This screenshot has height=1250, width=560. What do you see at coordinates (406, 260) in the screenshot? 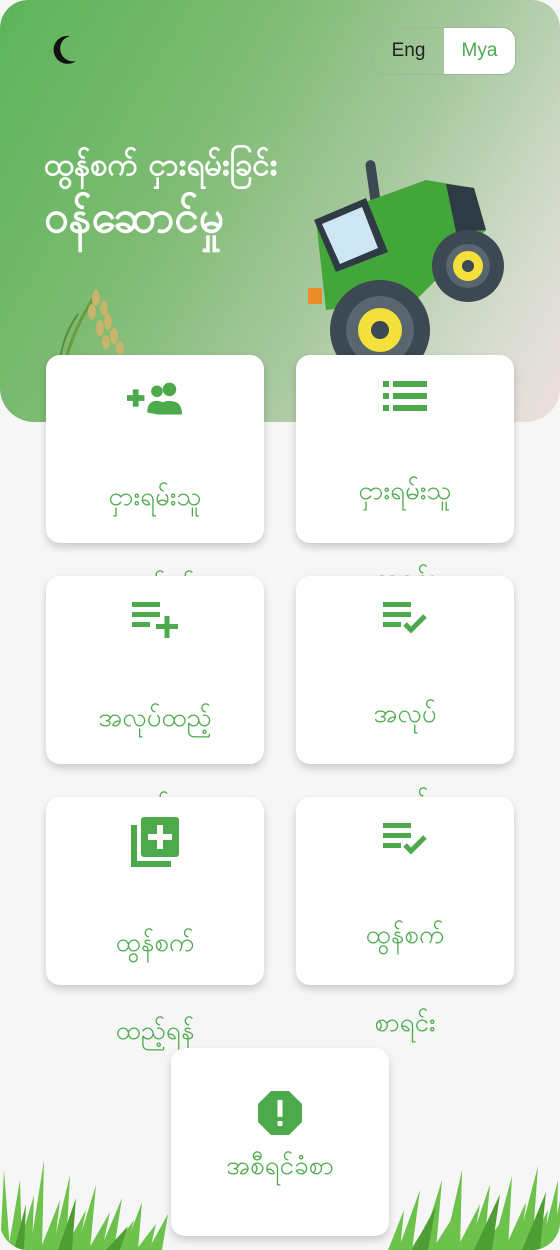
I see `tractor-illustration` at bounding box center [406, 260].